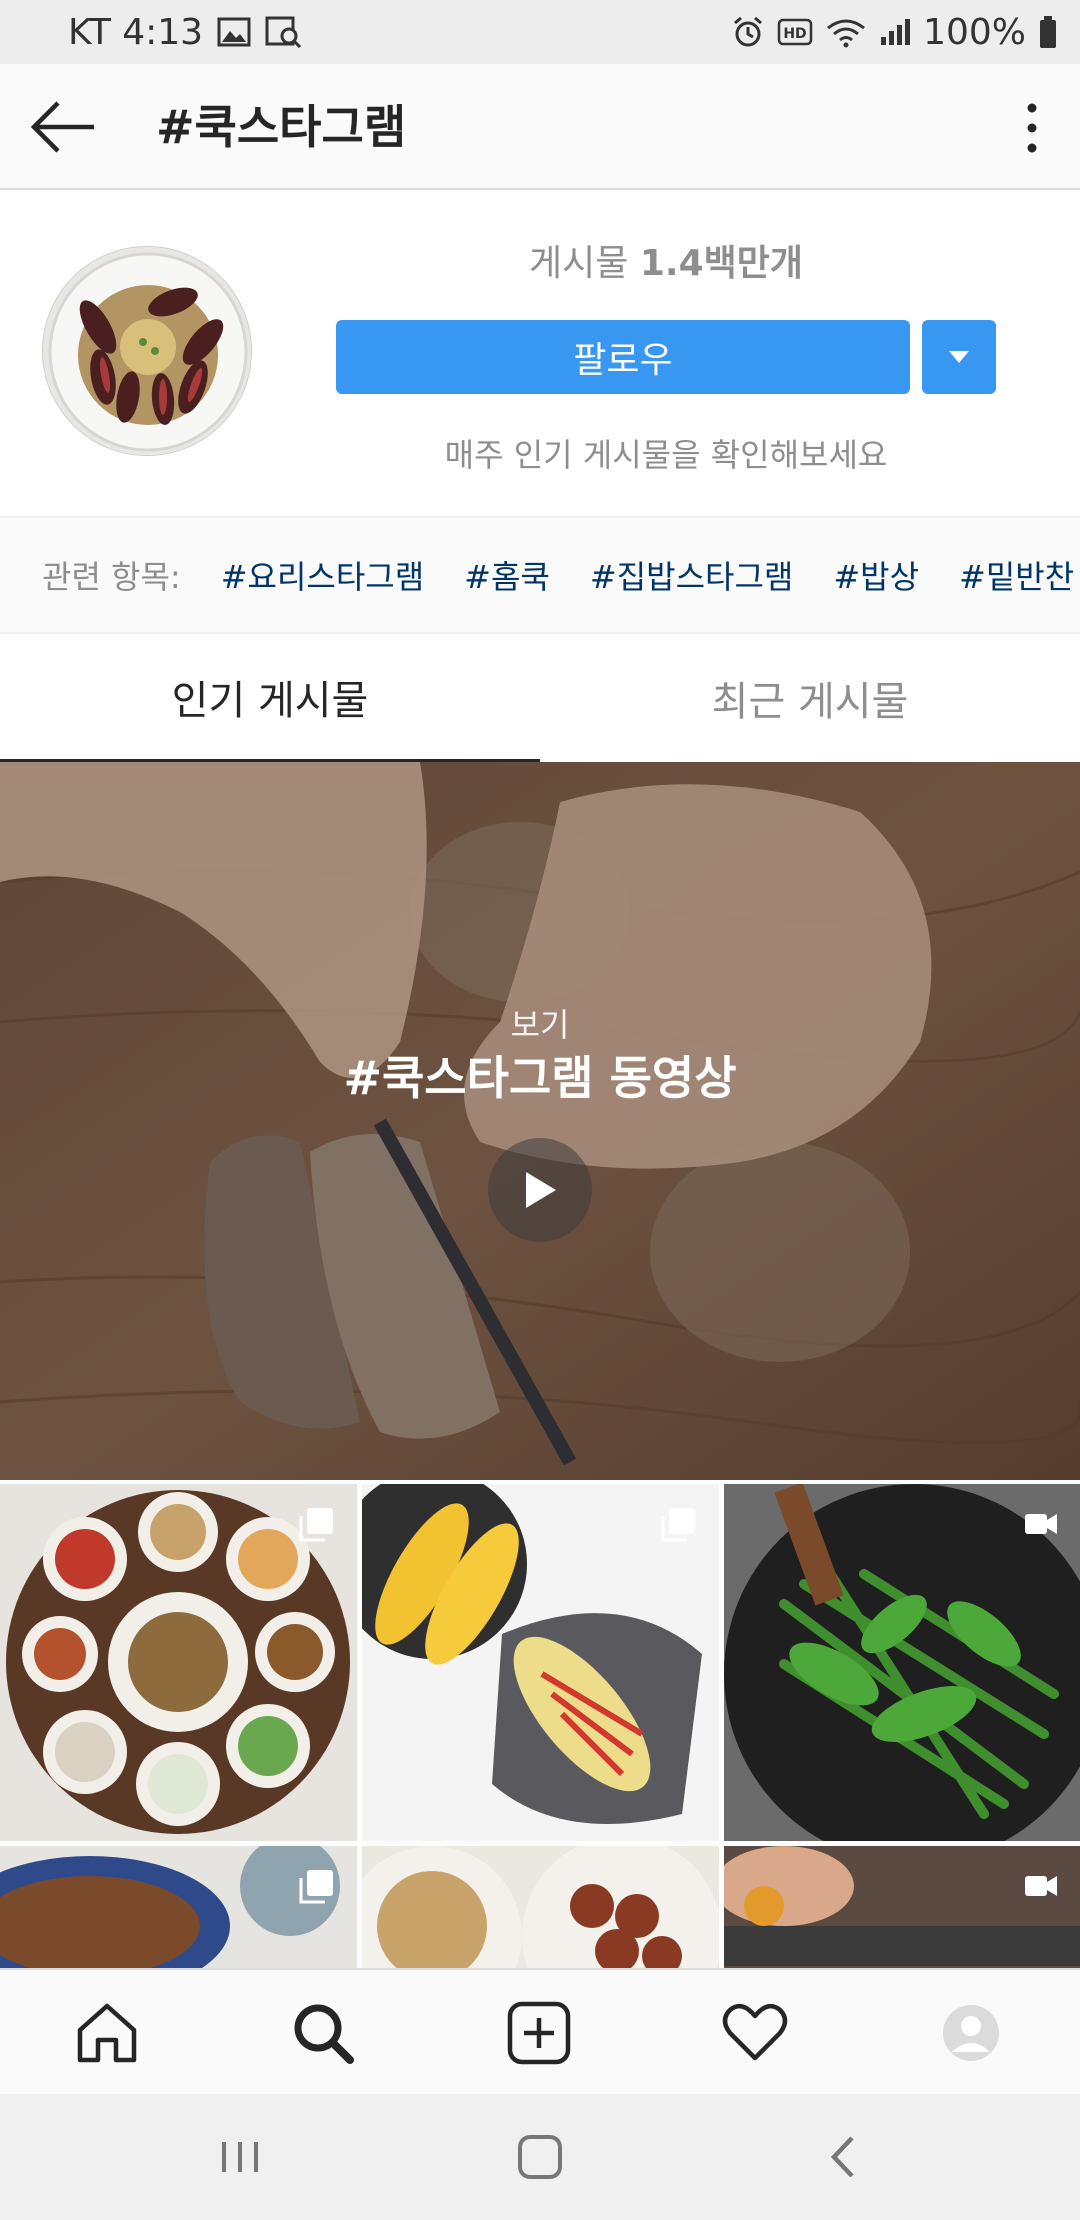 The width and height of the screenshot is (1080, 2220). I want to click on battery-percent: 100%, so click(974, 32).